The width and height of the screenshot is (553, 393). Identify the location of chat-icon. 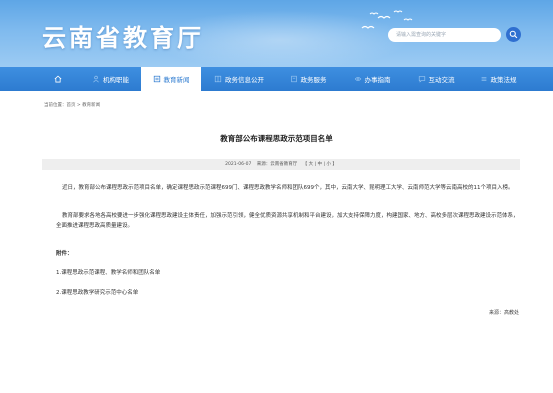
(421, 79).